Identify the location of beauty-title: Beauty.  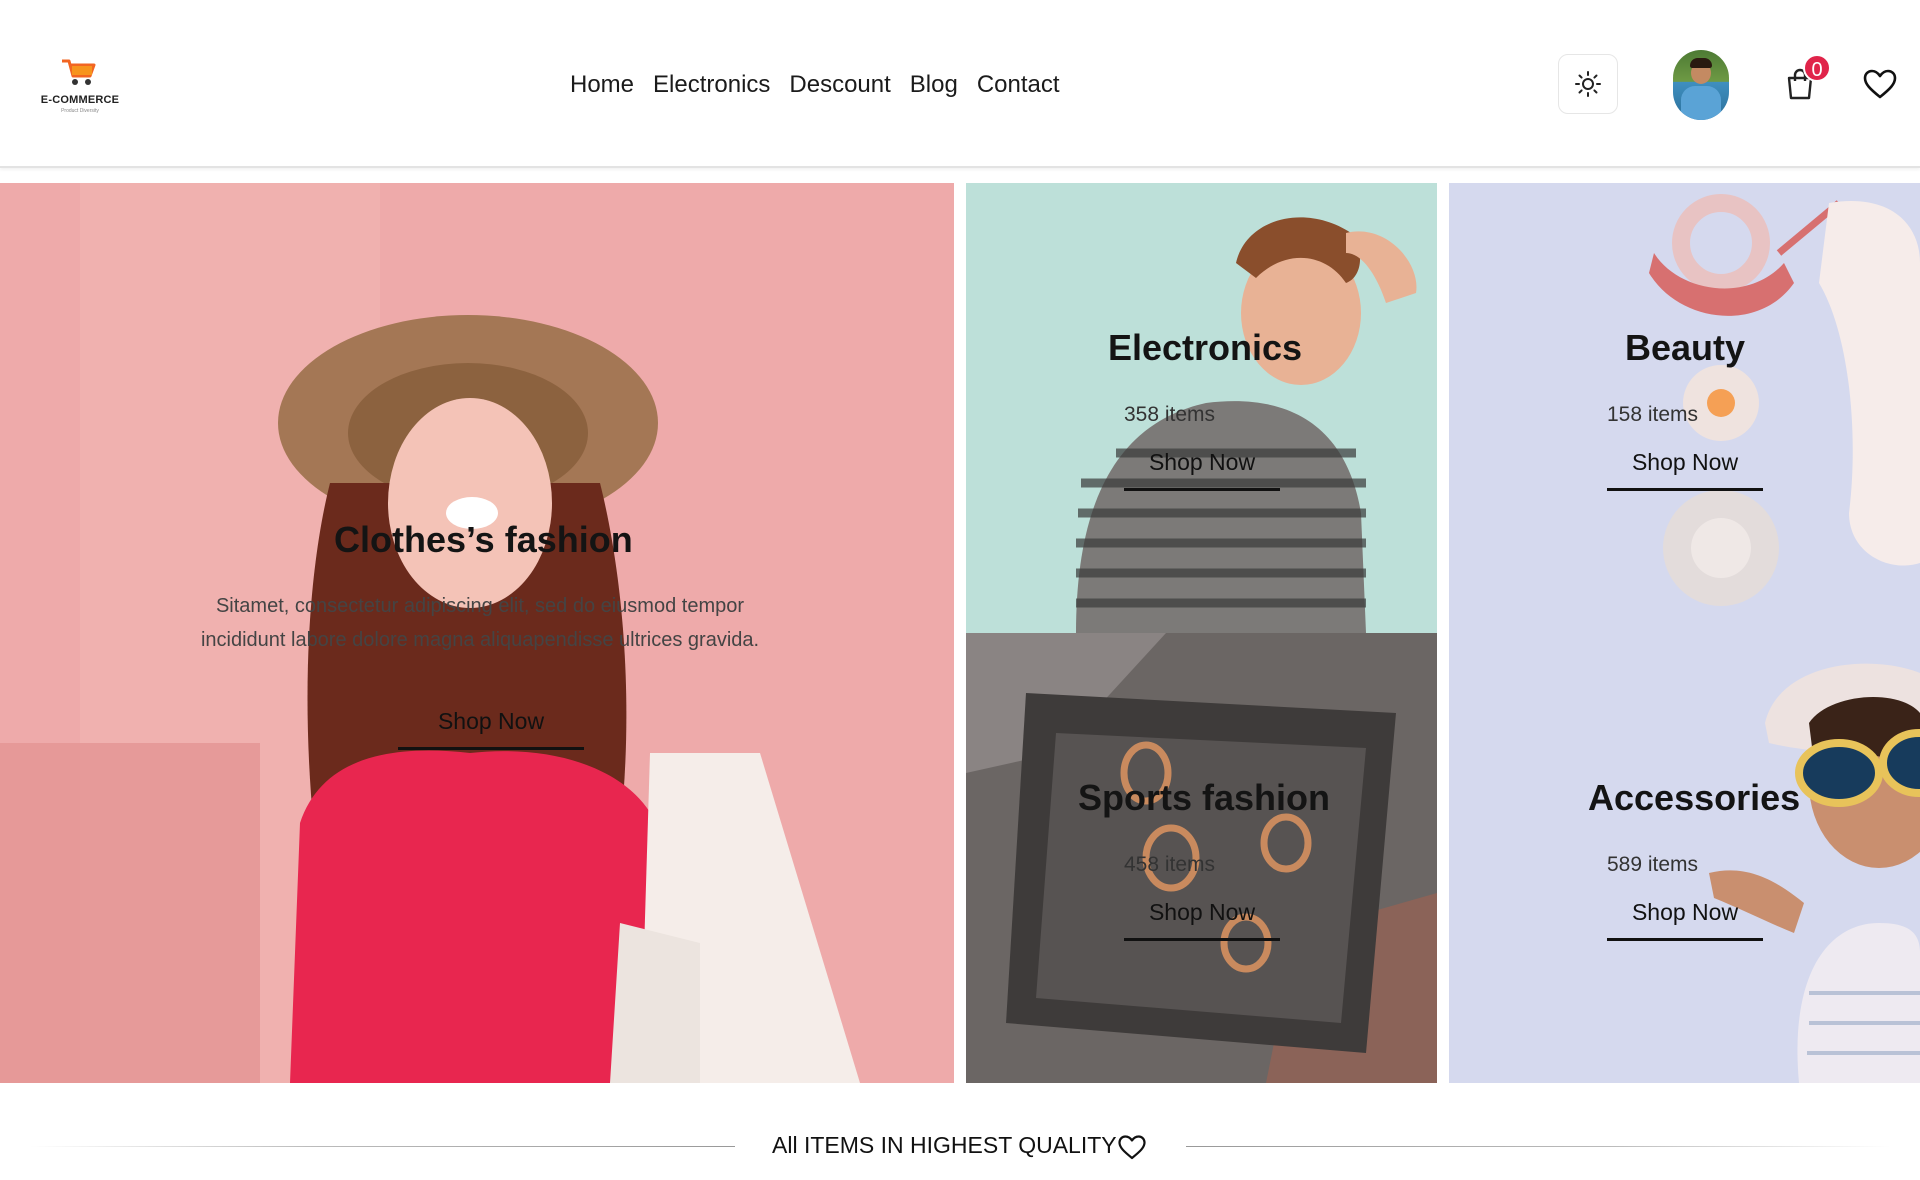
(1685, 347).